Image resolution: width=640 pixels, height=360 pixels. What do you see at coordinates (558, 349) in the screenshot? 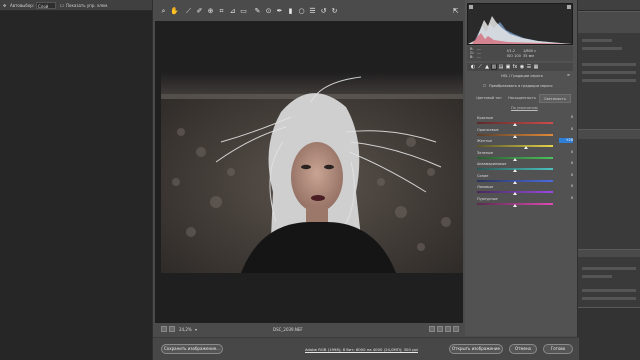
I see `done-button: Готово` at bounding box center [558, 349].